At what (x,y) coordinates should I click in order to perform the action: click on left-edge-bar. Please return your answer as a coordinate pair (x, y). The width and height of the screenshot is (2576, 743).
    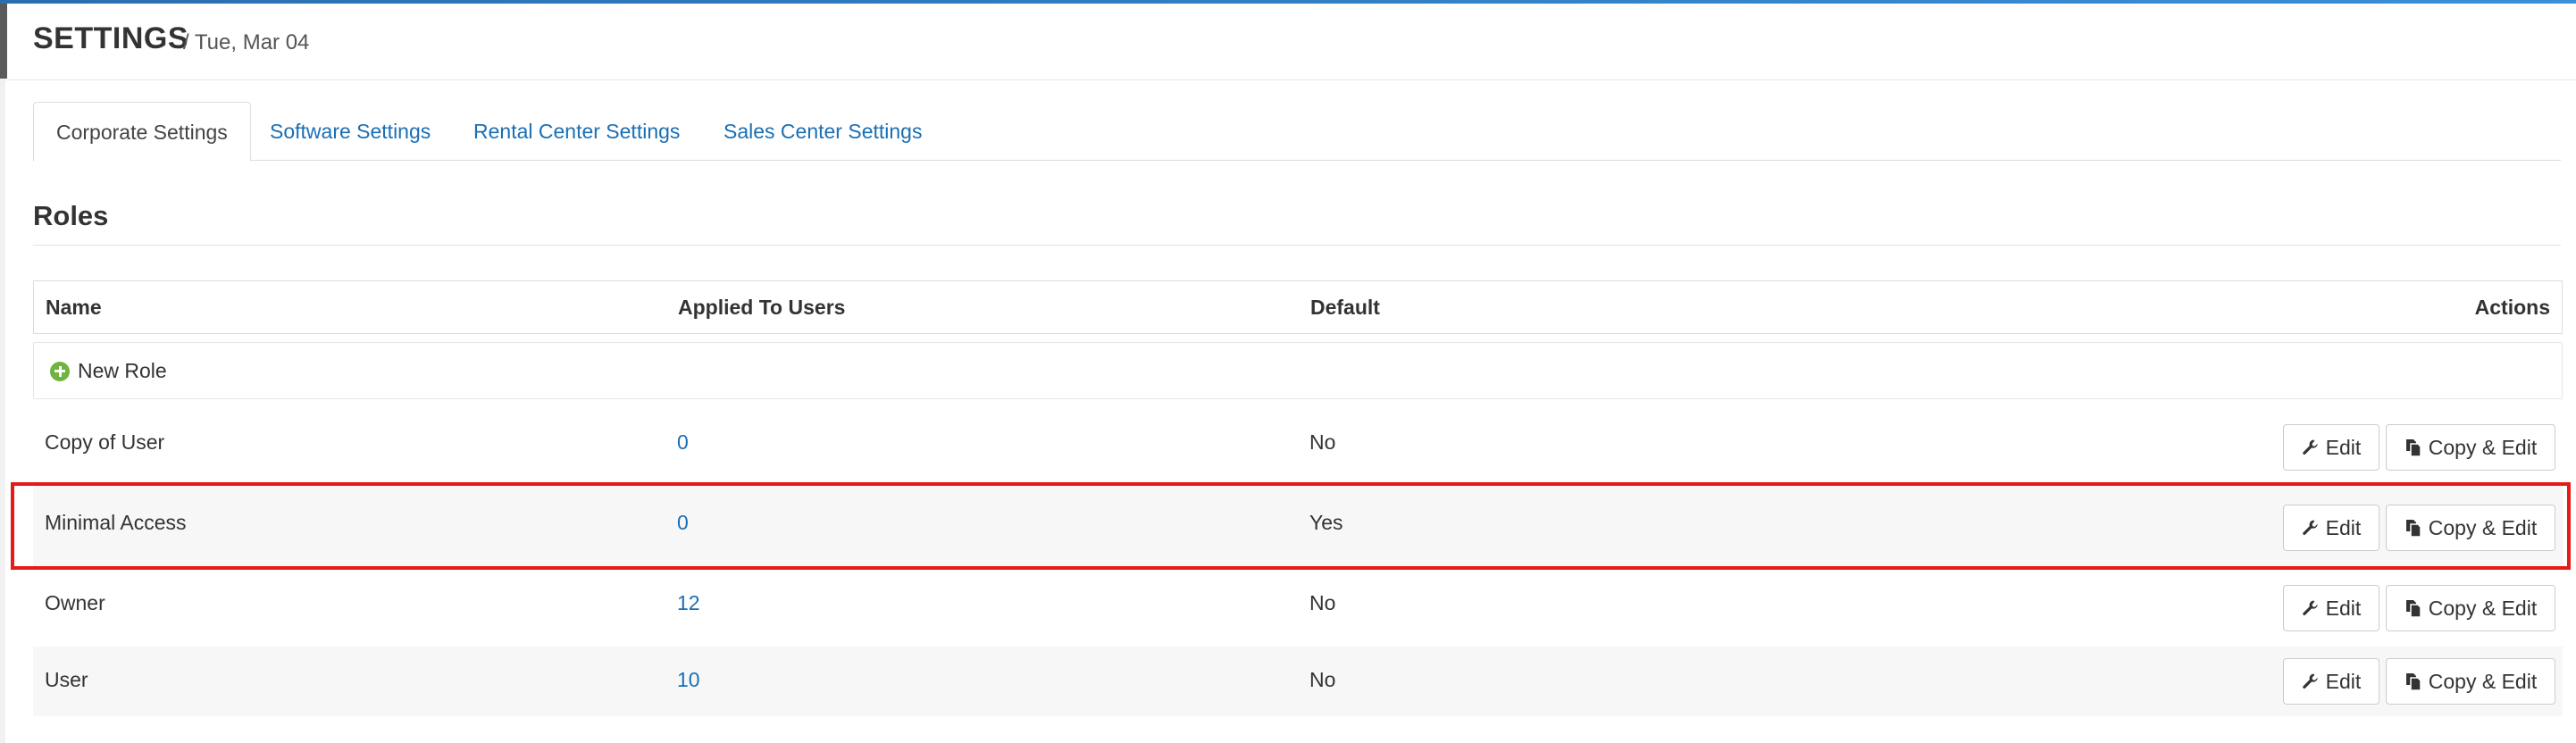
    Looking at the image, I should click on (4, 41).